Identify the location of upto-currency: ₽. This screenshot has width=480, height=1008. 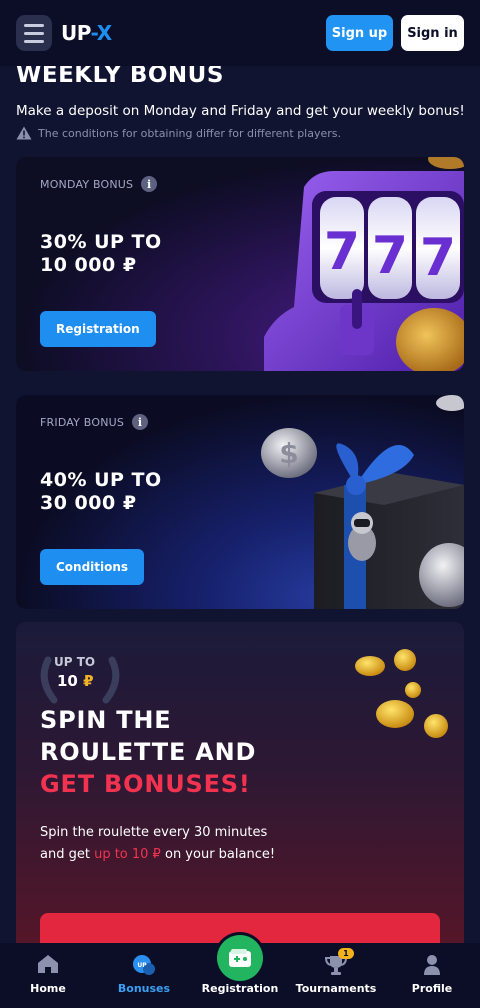
(88, 681).